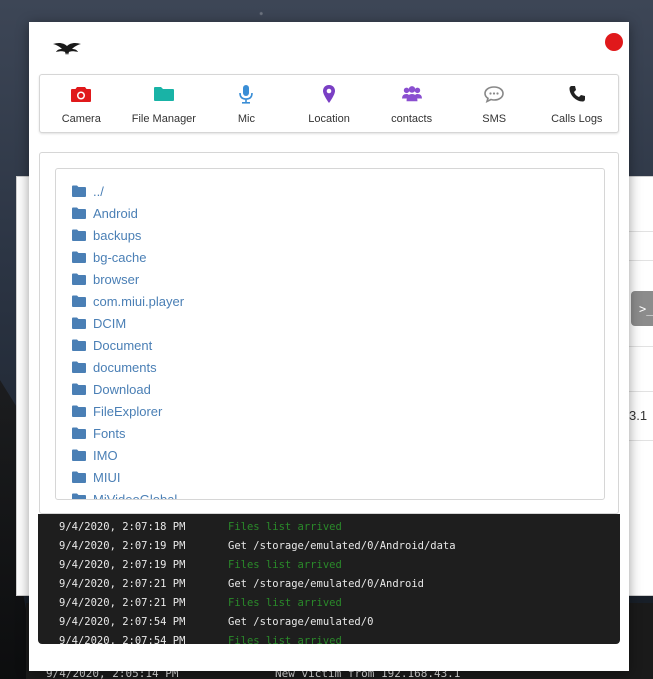  Describe the element at coordinates (338, 279) in the screenshot. I see `folder-item: browser` at that location.